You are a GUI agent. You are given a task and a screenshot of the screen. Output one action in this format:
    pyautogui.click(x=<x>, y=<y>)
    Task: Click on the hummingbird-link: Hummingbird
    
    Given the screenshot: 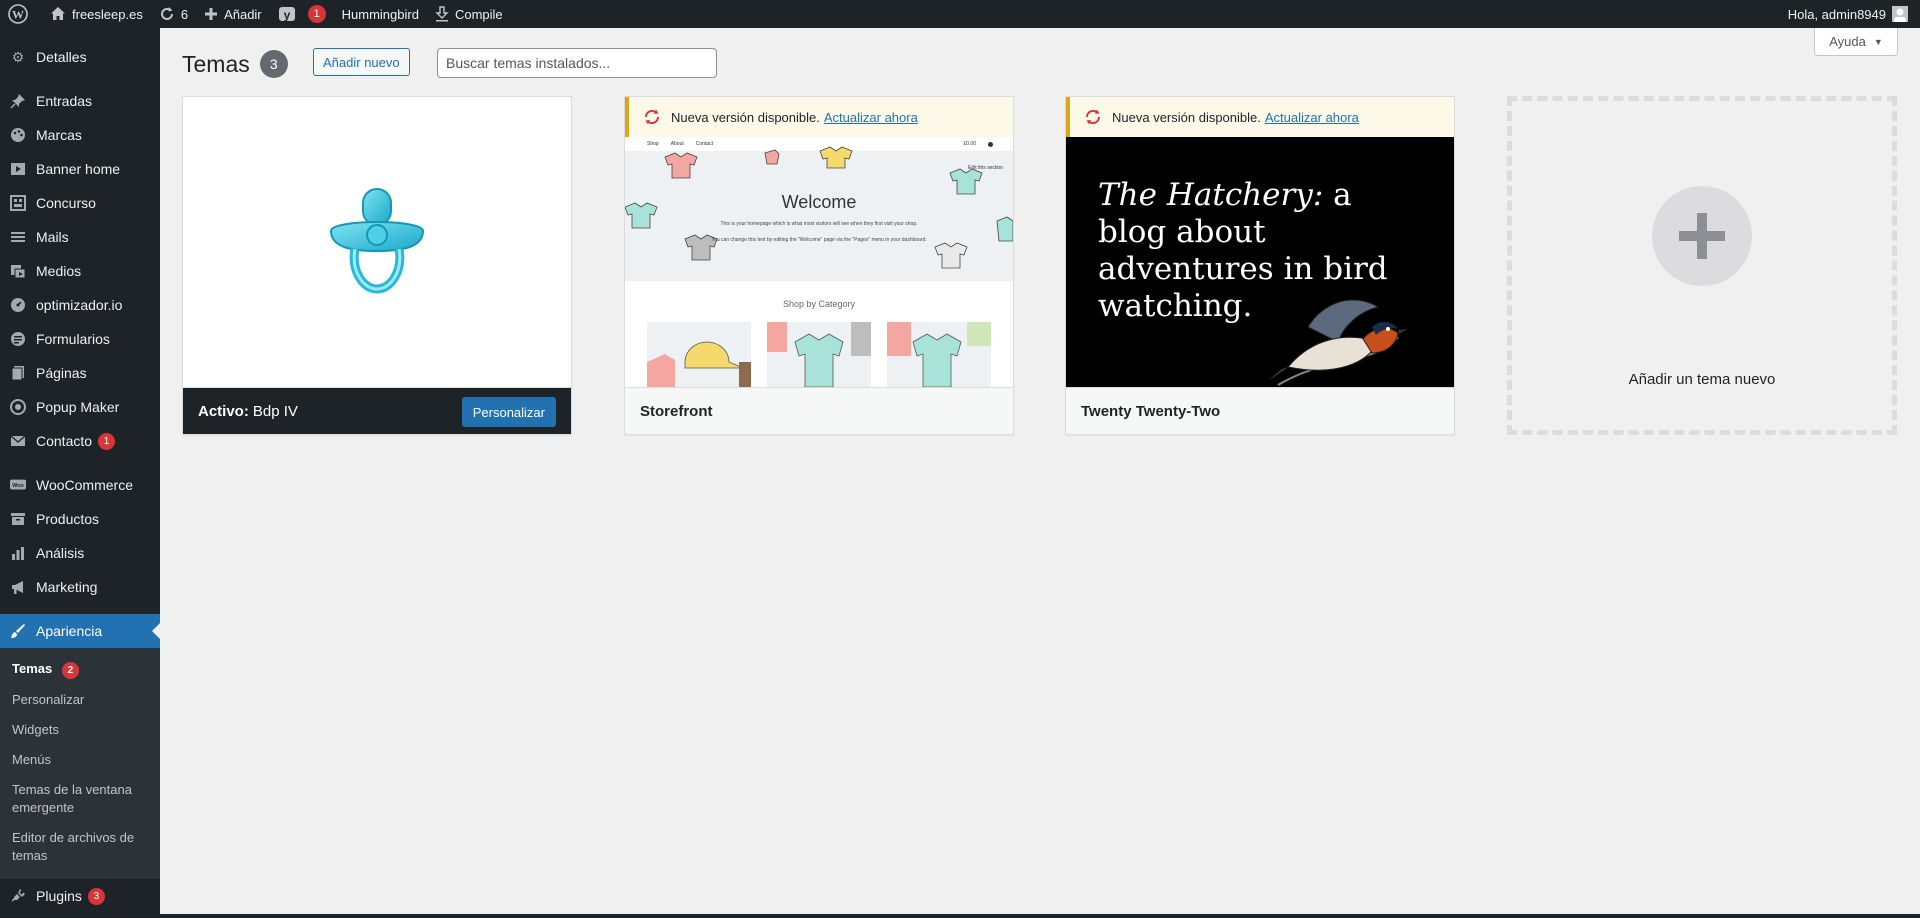 What is the action you would take?
    pyautogui.click(x=380, y=14)
    